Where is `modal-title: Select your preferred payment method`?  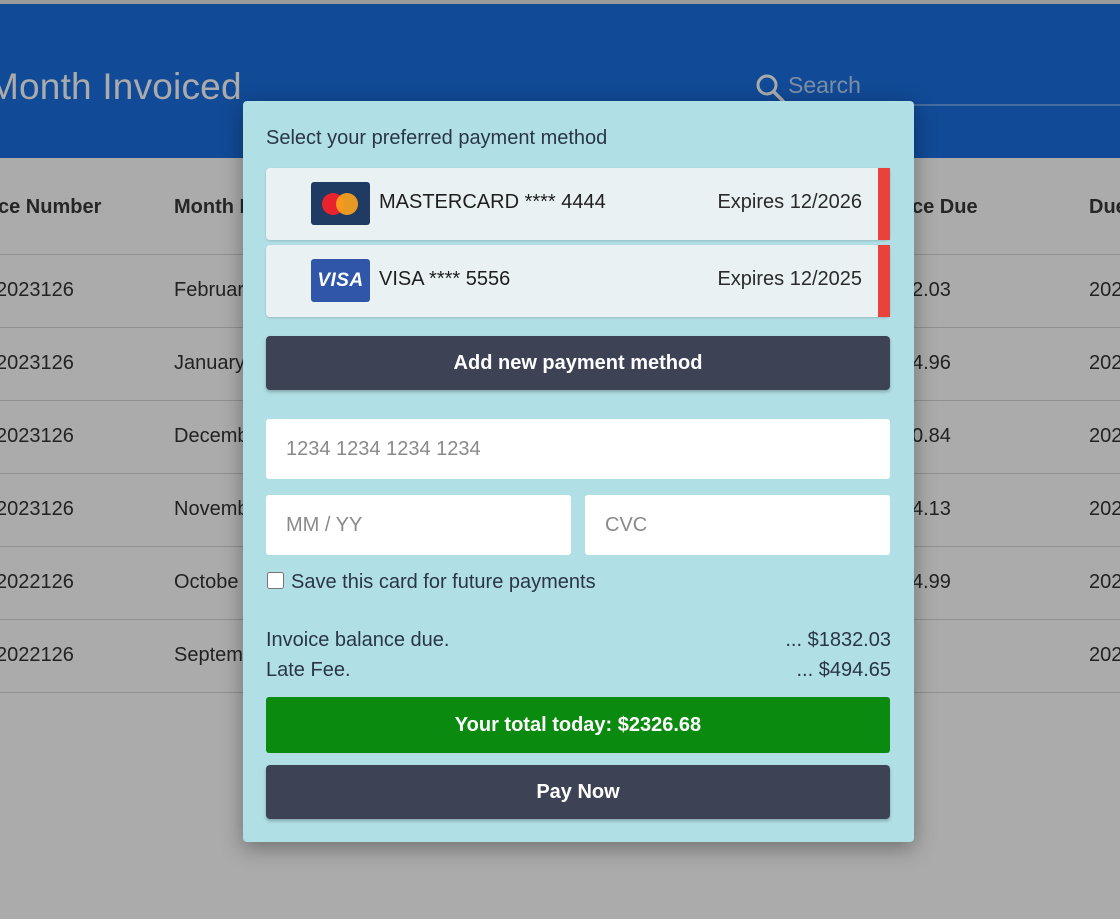 modal-title: Select your preferred payment method is located at coordinates (437, 138).